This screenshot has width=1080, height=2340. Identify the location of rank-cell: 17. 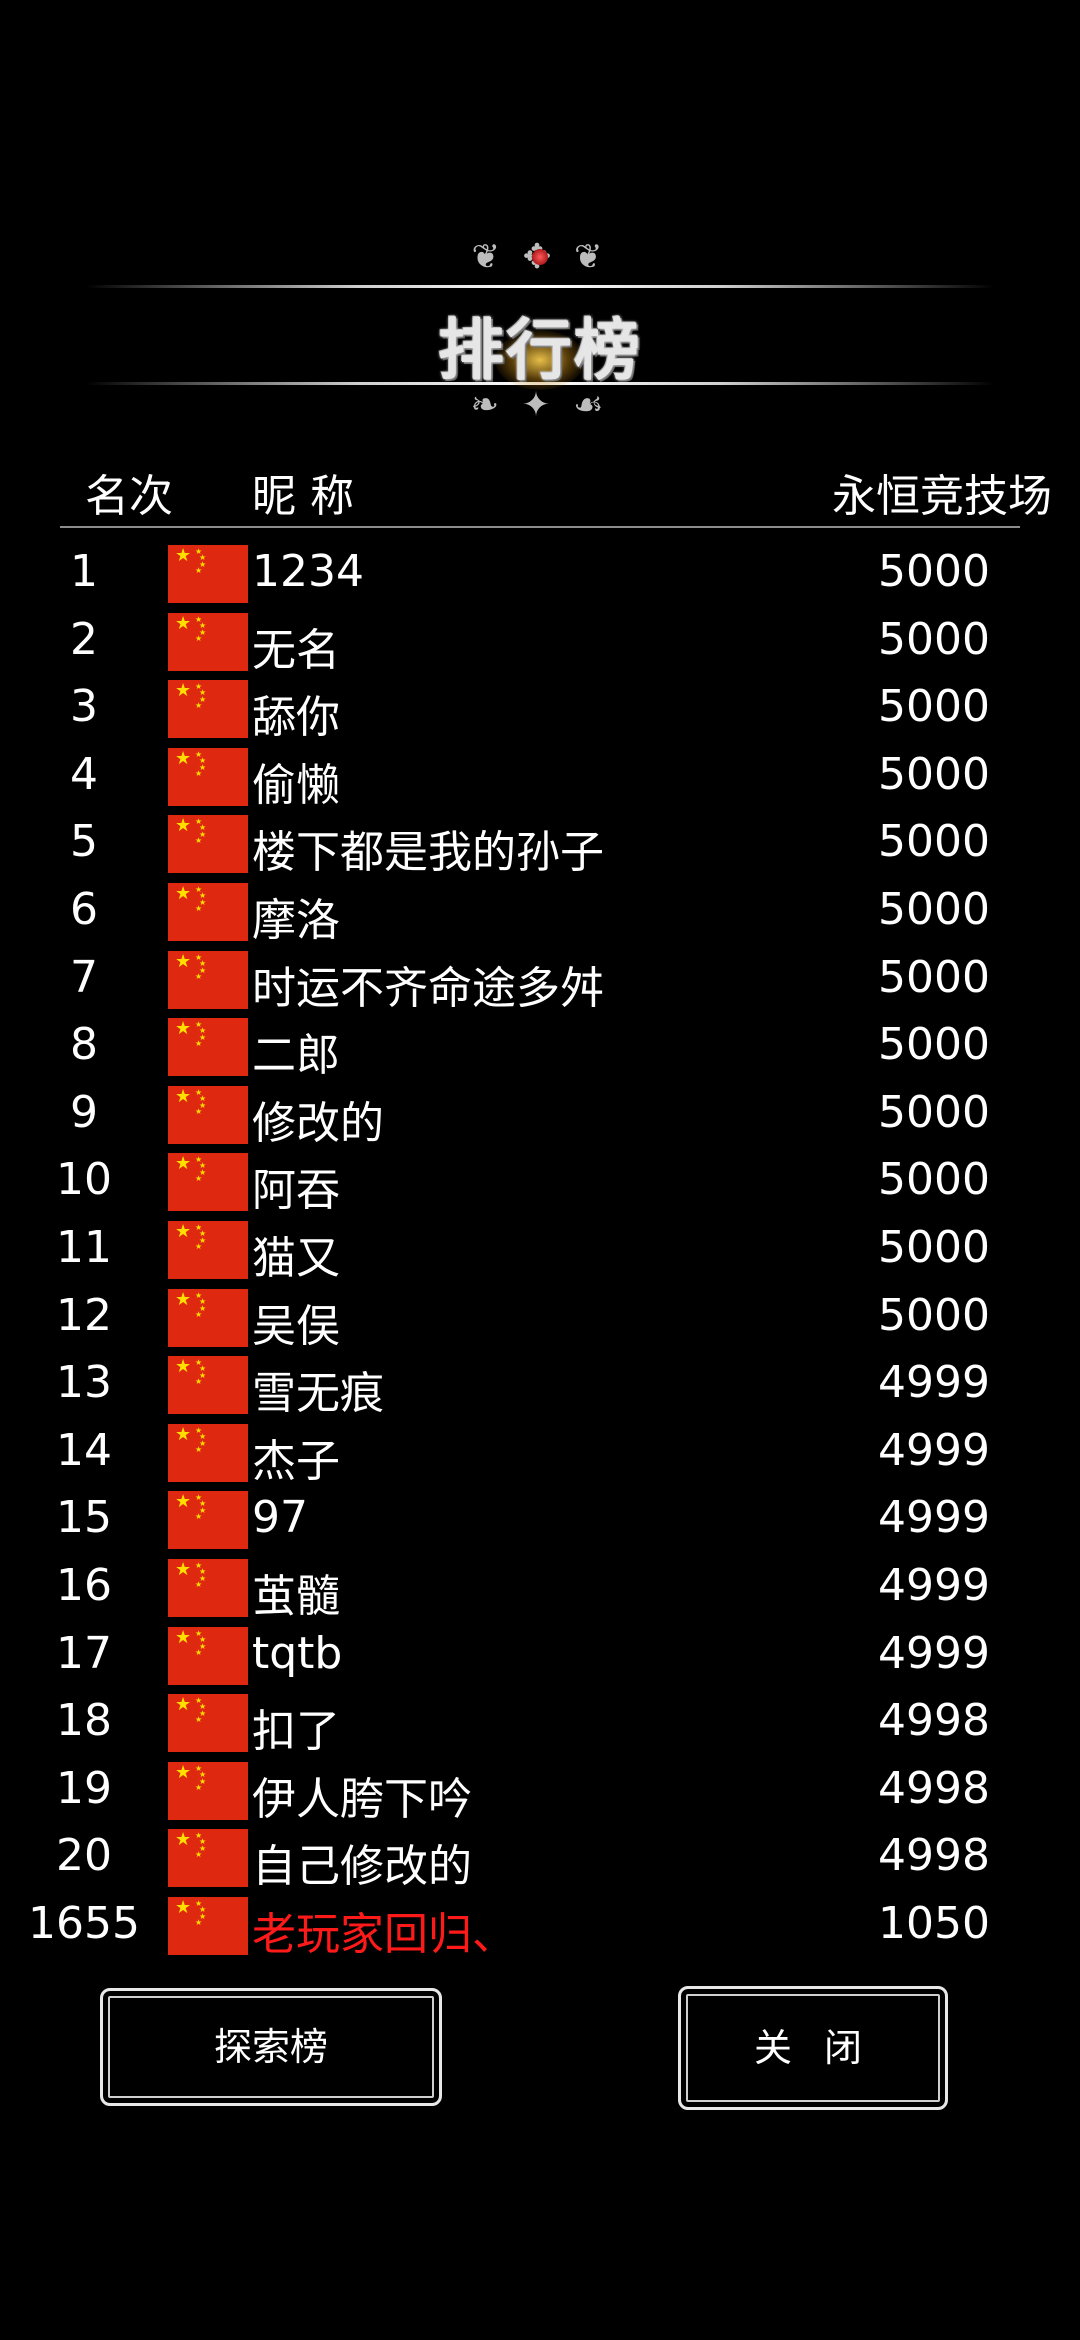
(84, 1653).